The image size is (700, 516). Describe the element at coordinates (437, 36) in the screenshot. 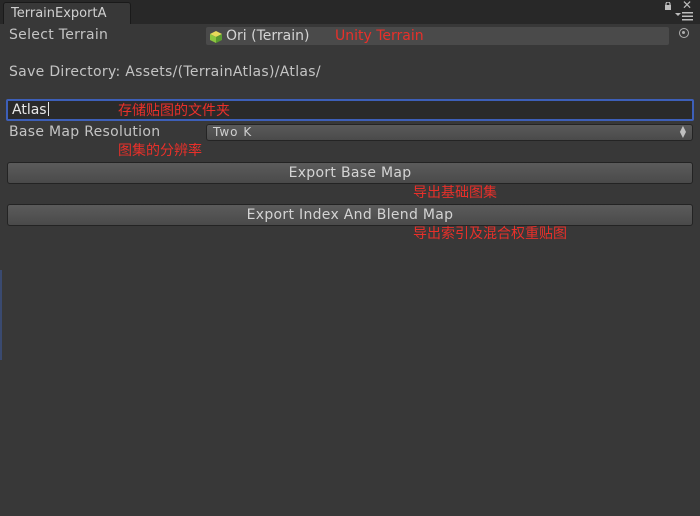

I see `terrain-object-field: Ori (Terrain) Unity Terrain` at that location.